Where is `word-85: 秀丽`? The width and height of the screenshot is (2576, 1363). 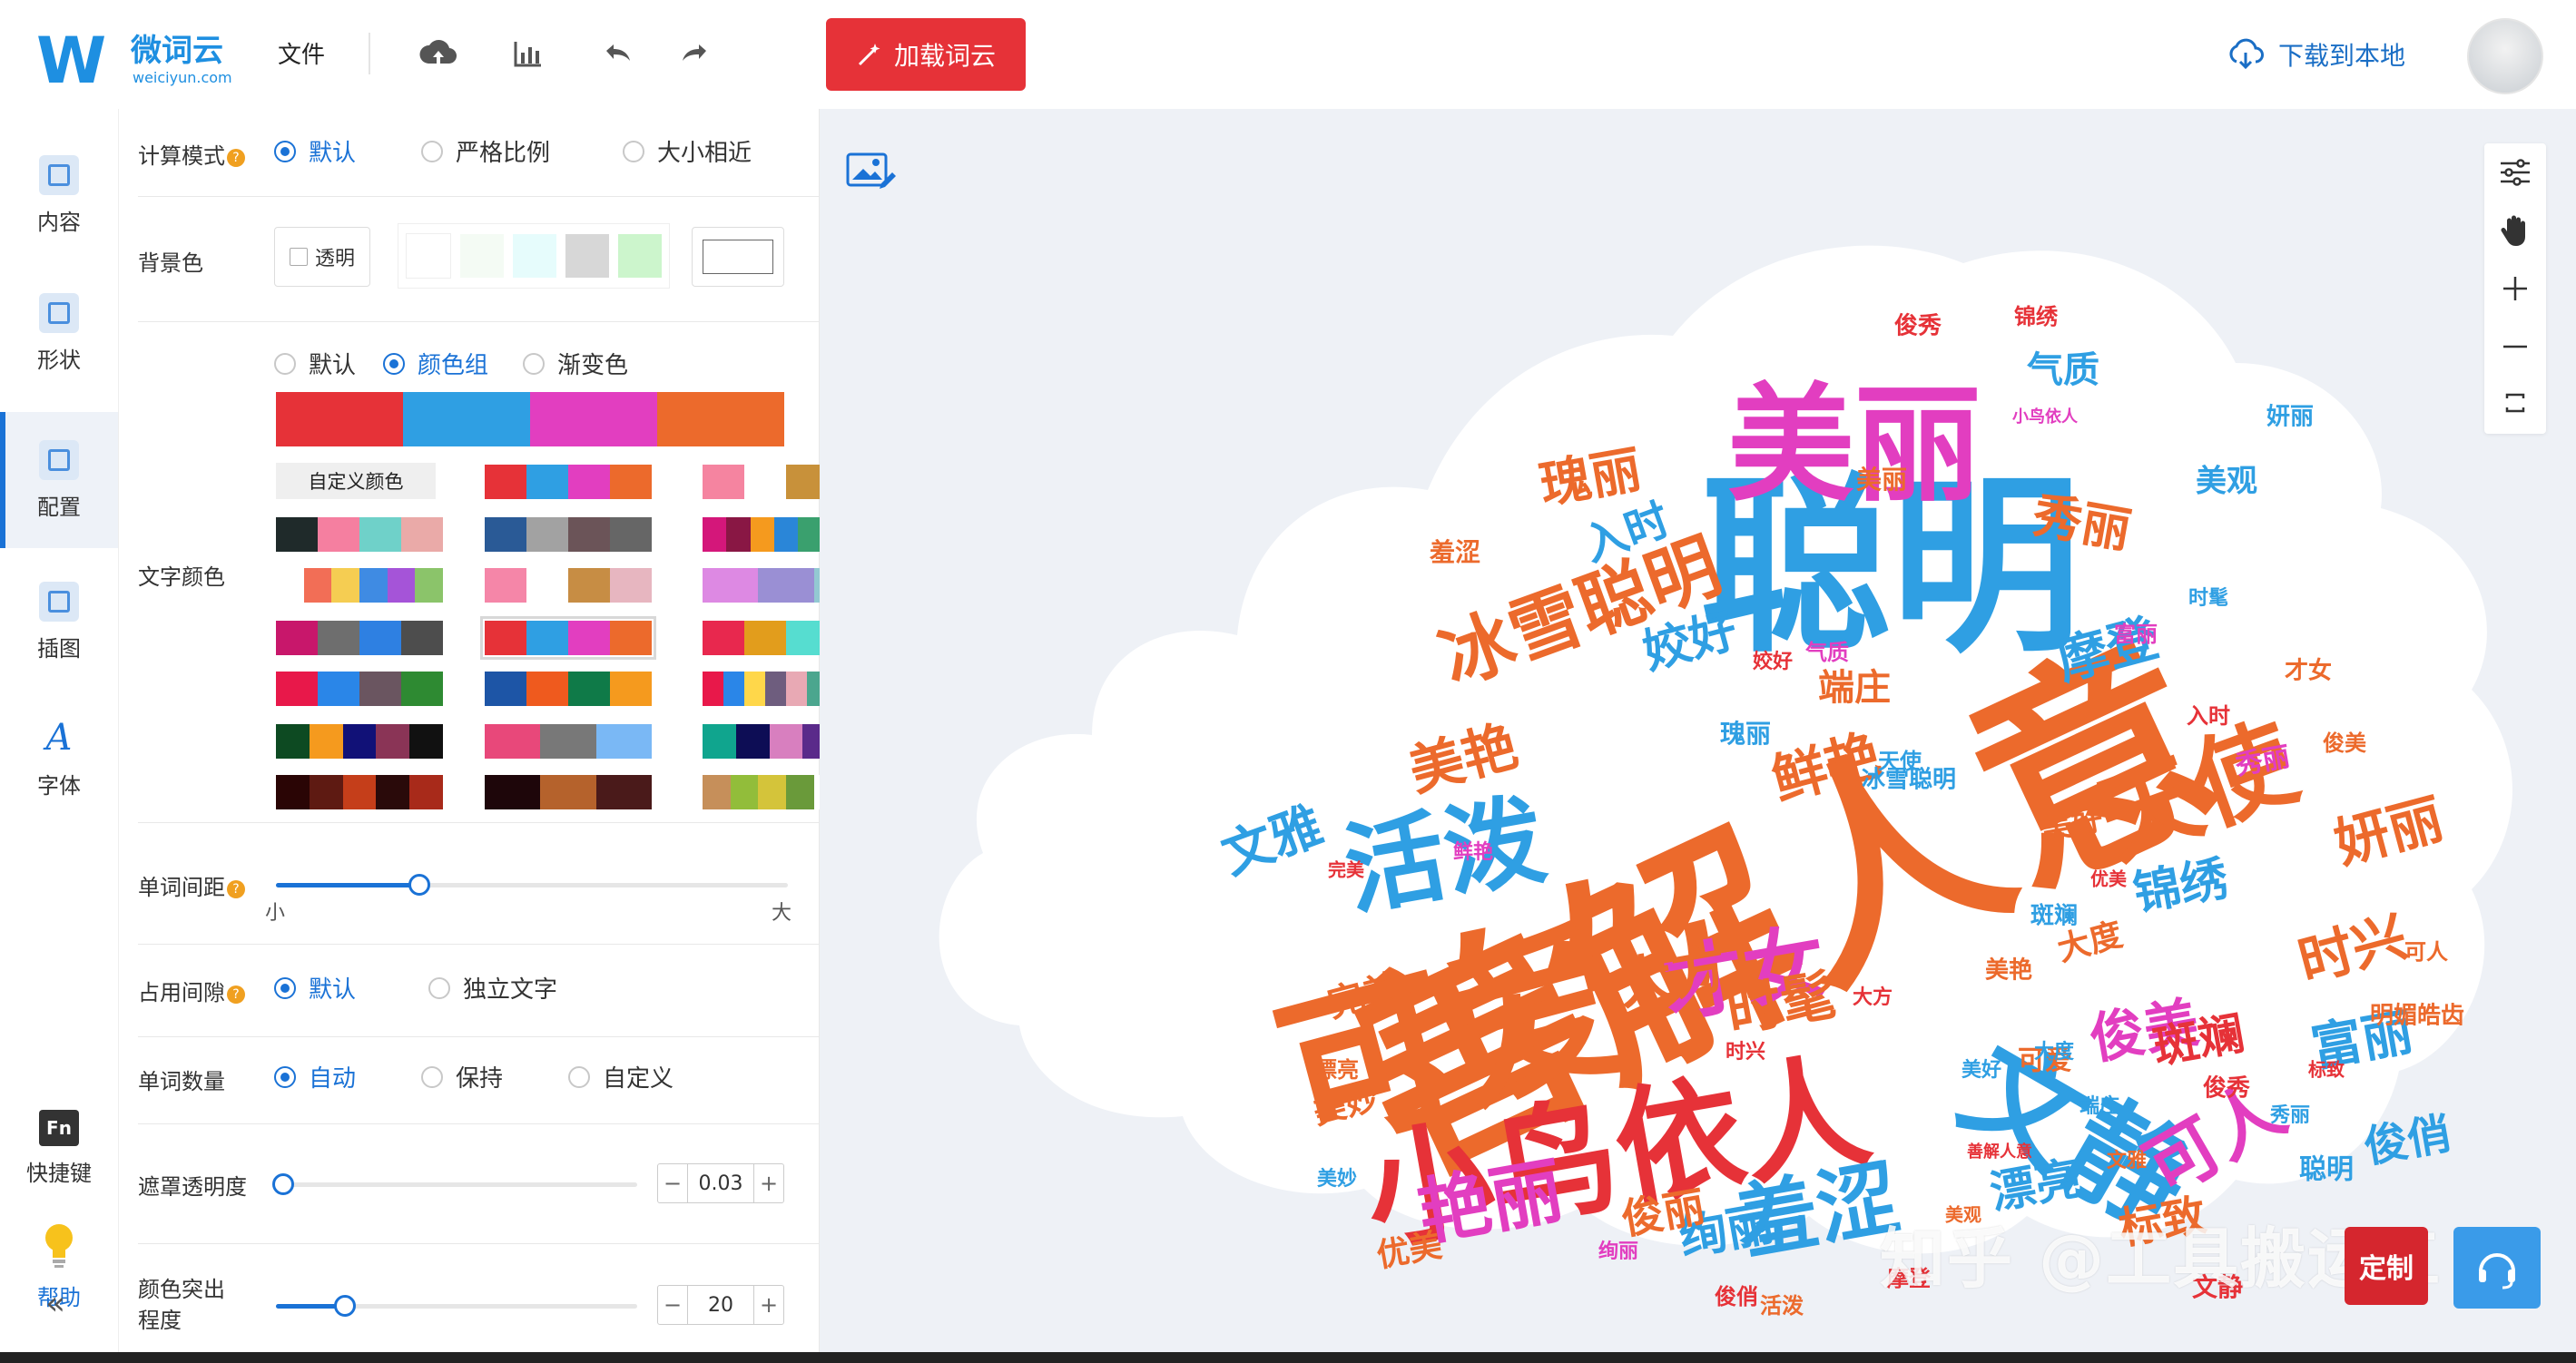
word-85: 秀丽 is located at coordinates (2289, 1116).